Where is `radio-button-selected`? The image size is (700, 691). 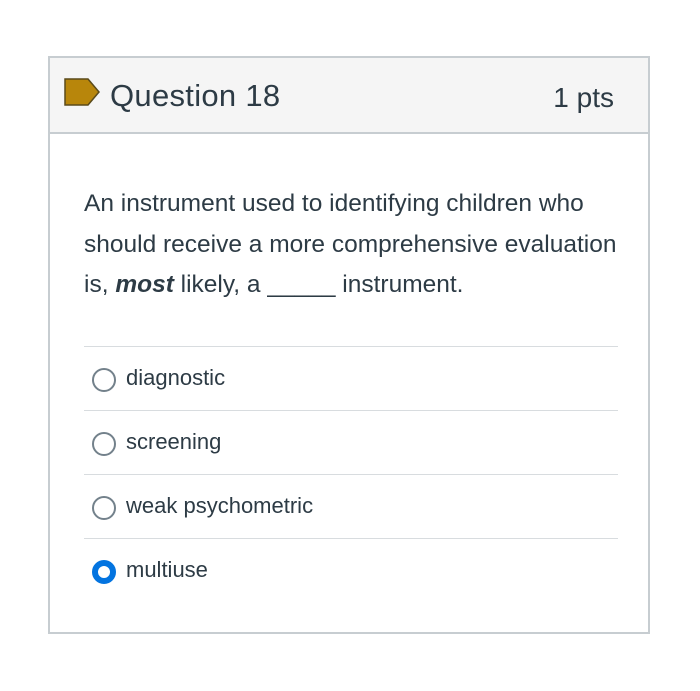 radio-button-selected is located at coordinates (104, 572).